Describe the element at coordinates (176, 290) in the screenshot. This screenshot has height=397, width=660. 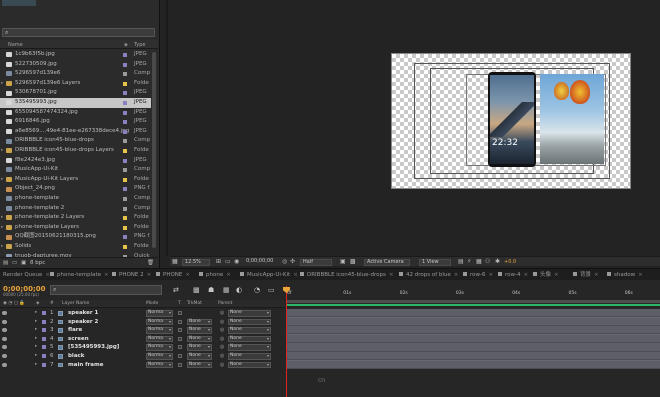
I see `comp-mini-flowchart-icon: ⇄` at that location.